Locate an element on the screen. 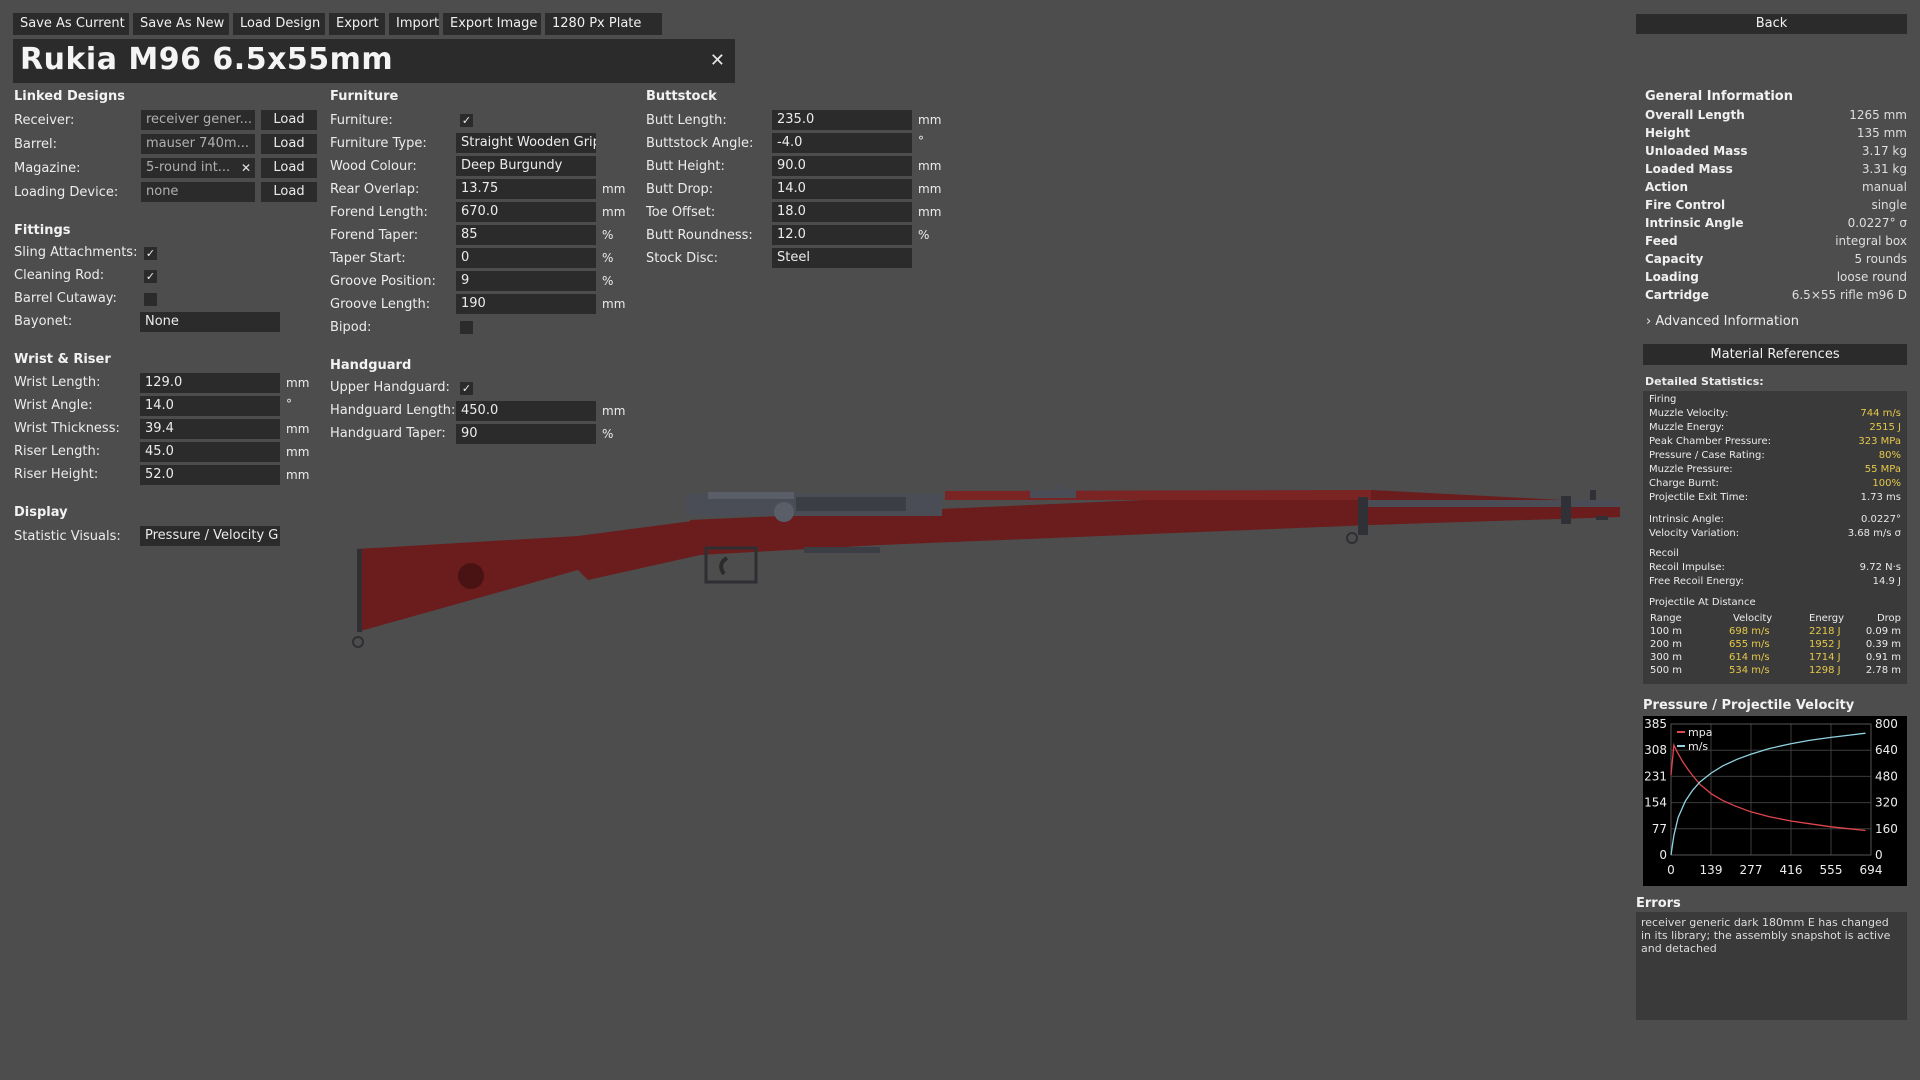  bipod-checkbox is located at coordinates (466, 327).